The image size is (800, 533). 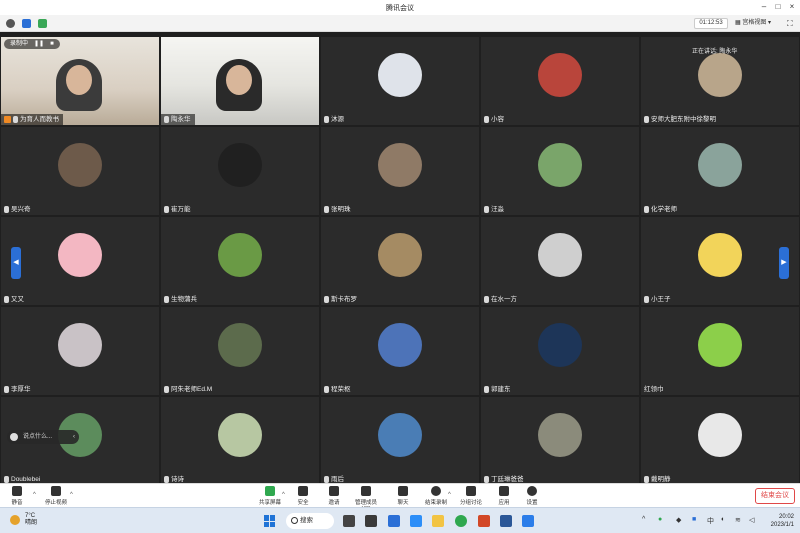 What do you see at coordinates (240, 441) in the screenshot?
I see `participant-tile: 诗诗` at bounding box center [240, 441].